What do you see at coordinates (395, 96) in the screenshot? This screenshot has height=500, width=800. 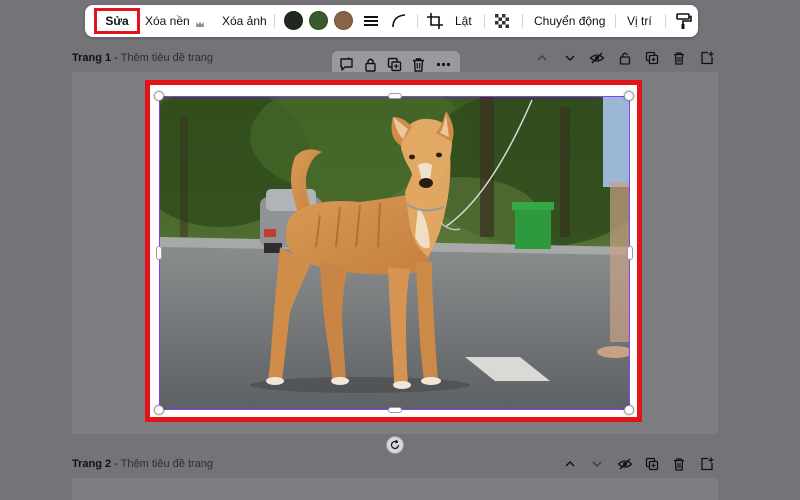 I see `resize-handle-top` at bounding box center [395, 96].